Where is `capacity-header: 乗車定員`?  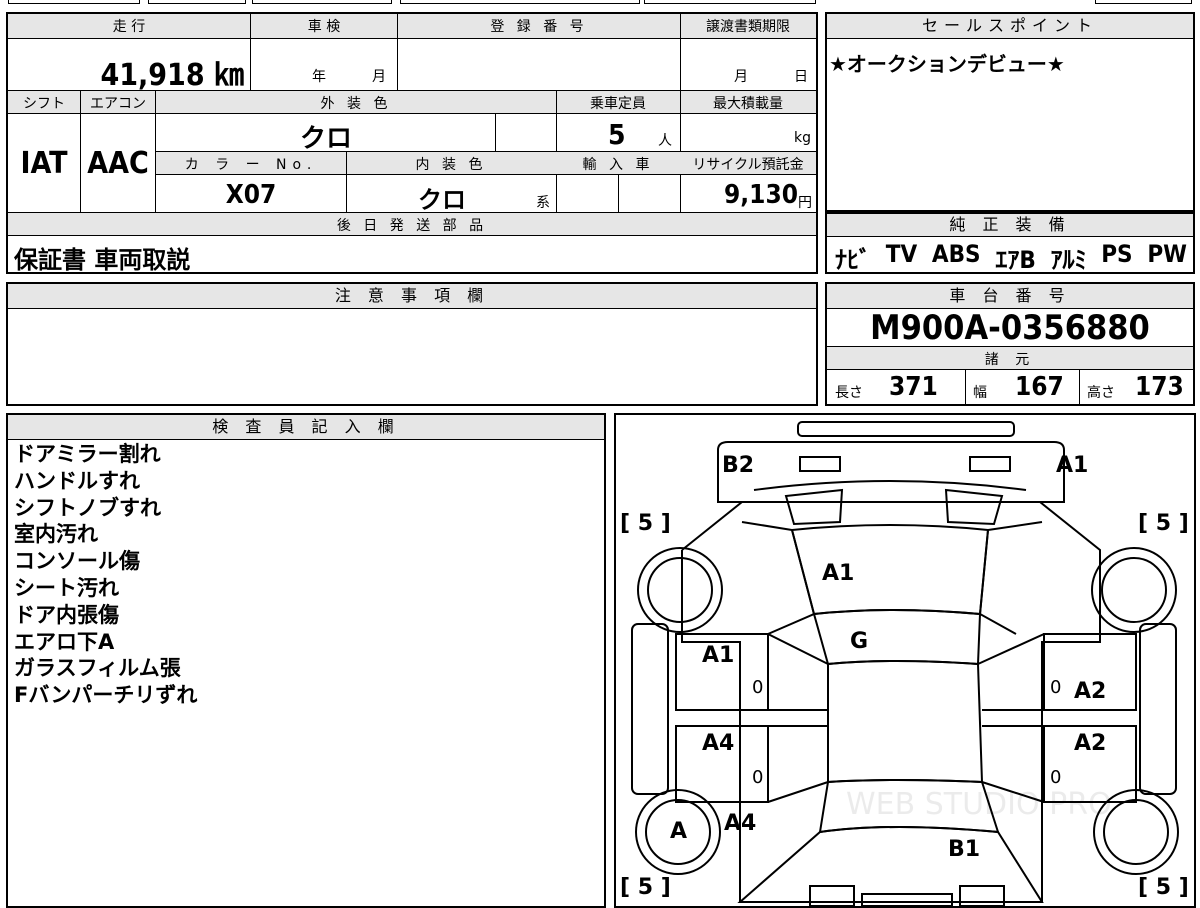 capacity-header: 乗車定員 is located at coordinates (618, 104).